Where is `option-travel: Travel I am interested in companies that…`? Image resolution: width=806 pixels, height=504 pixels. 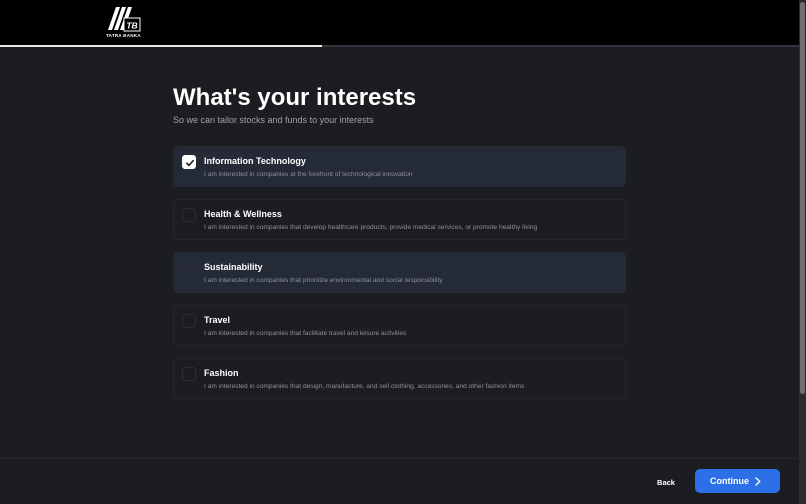
option-travel: Travel I am interested in companies that… is located at coordinates (399, 325).